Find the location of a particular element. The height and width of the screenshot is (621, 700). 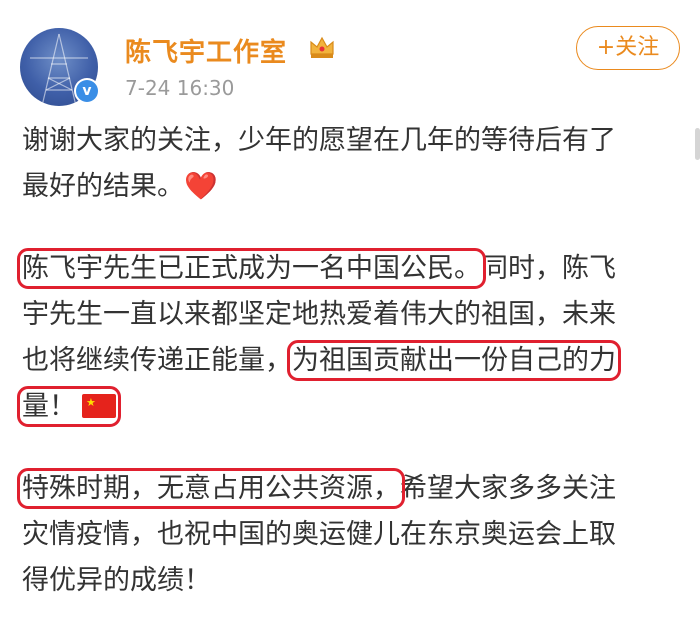

text-line: 灾情疫情，也祝中国的奥运健儿在东京奥运会上取 is located at coordinates (319, 534).